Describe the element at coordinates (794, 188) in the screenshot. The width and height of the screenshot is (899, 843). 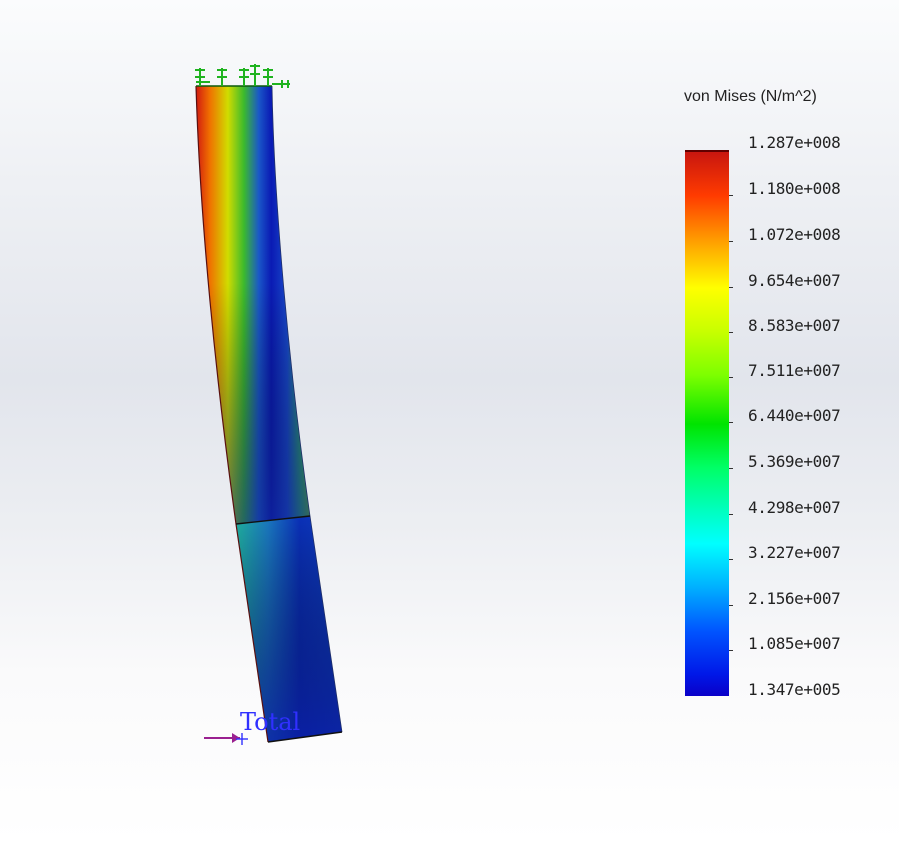
I see `legend-label-1: 1.180e+008` at that location.